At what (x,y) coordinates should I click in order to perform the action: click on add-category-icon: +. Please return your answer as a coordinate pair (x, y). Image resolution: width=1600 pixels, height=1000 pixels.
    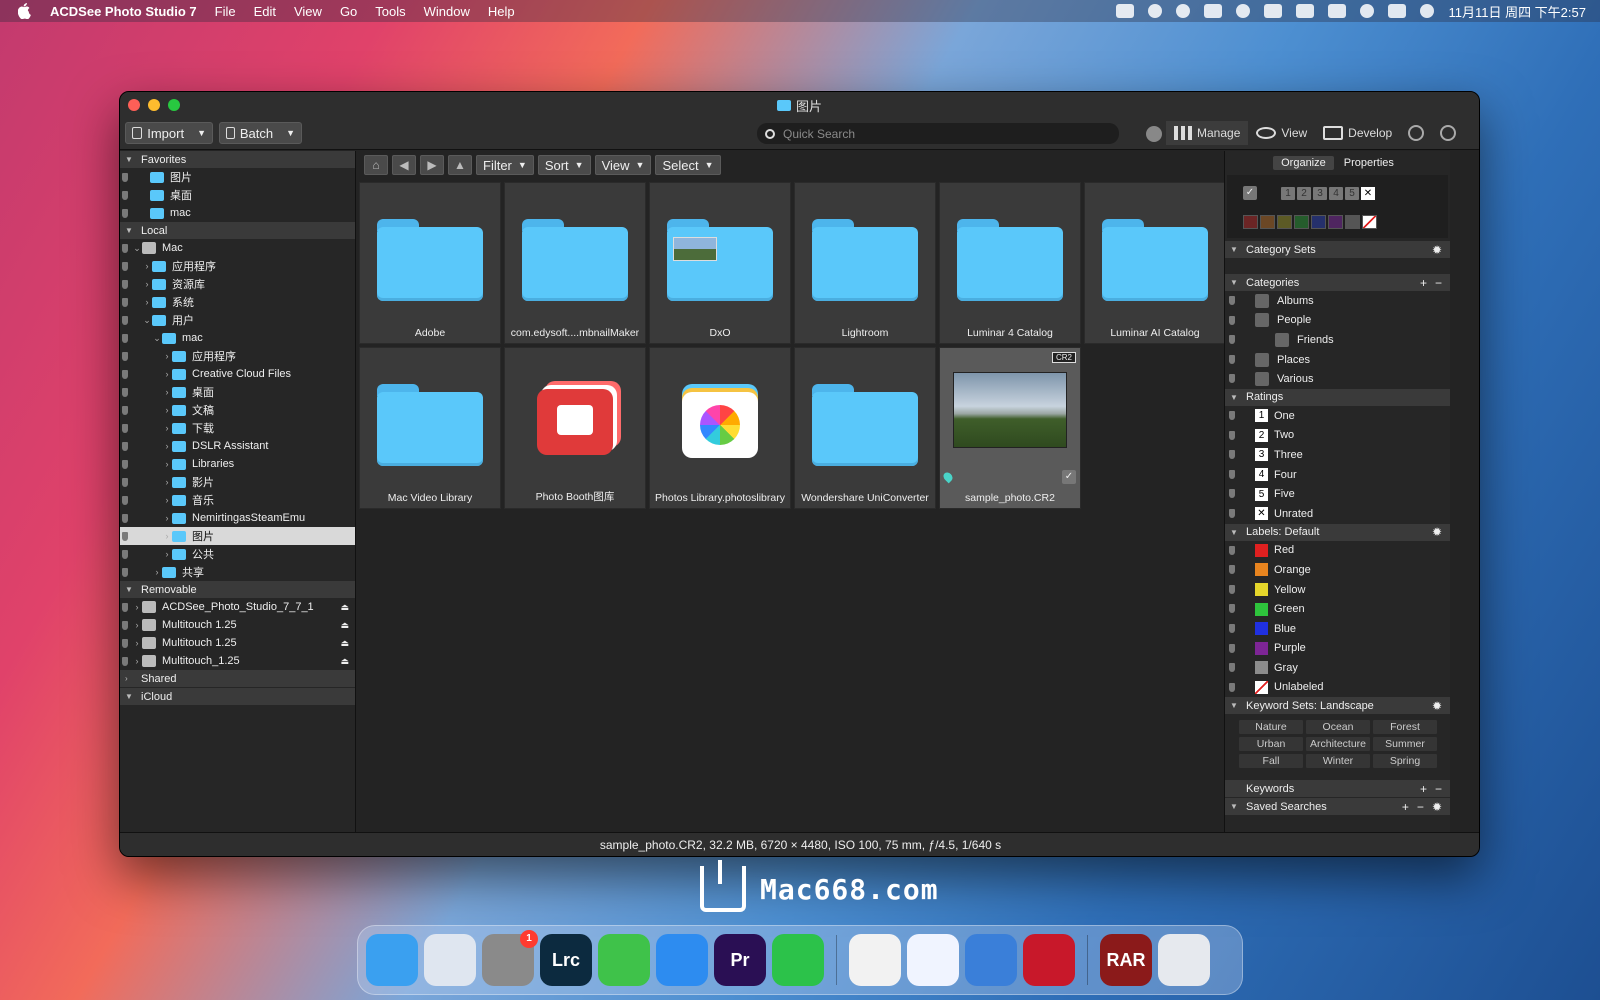
    Looking at the image, I should click on (1423, 283).